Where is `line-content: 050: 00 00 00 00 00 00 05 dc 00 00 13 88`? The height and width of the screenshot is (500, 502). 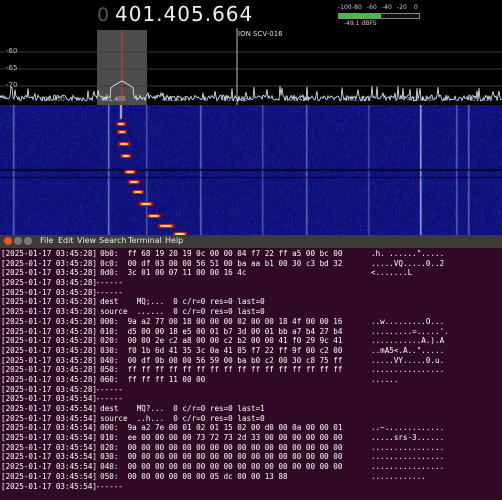
line-content: 050: 00 00 00 00 00 00 05 dc 00 00 13 88 is located at coordinates (189, 476).